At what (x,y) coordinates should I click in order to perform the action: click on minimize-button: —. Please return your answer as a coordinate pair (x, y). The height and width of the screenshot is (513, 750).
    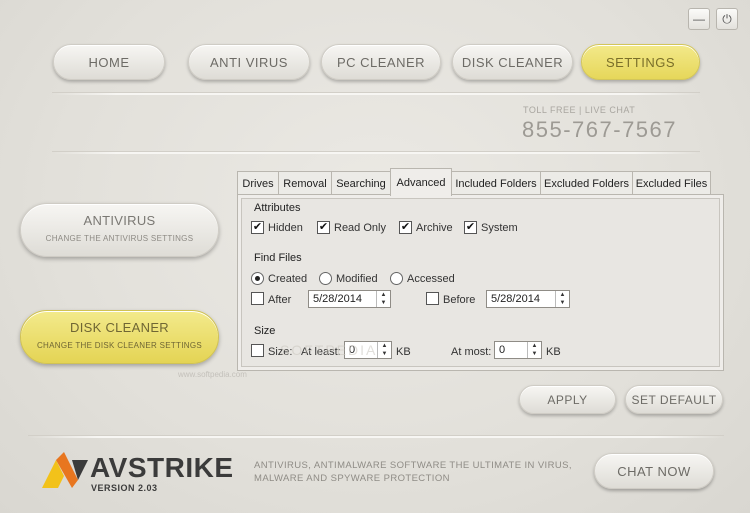
    Looking at the image, I should click on (699, 19).